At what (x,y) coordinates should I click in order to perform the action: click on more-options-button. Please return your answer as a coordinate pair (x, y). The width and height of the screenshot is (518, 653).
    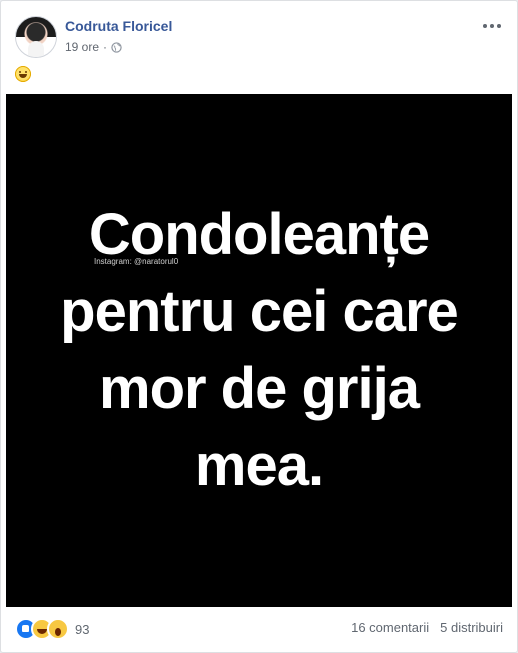
    Looking at the image, I should click on (492, 26).